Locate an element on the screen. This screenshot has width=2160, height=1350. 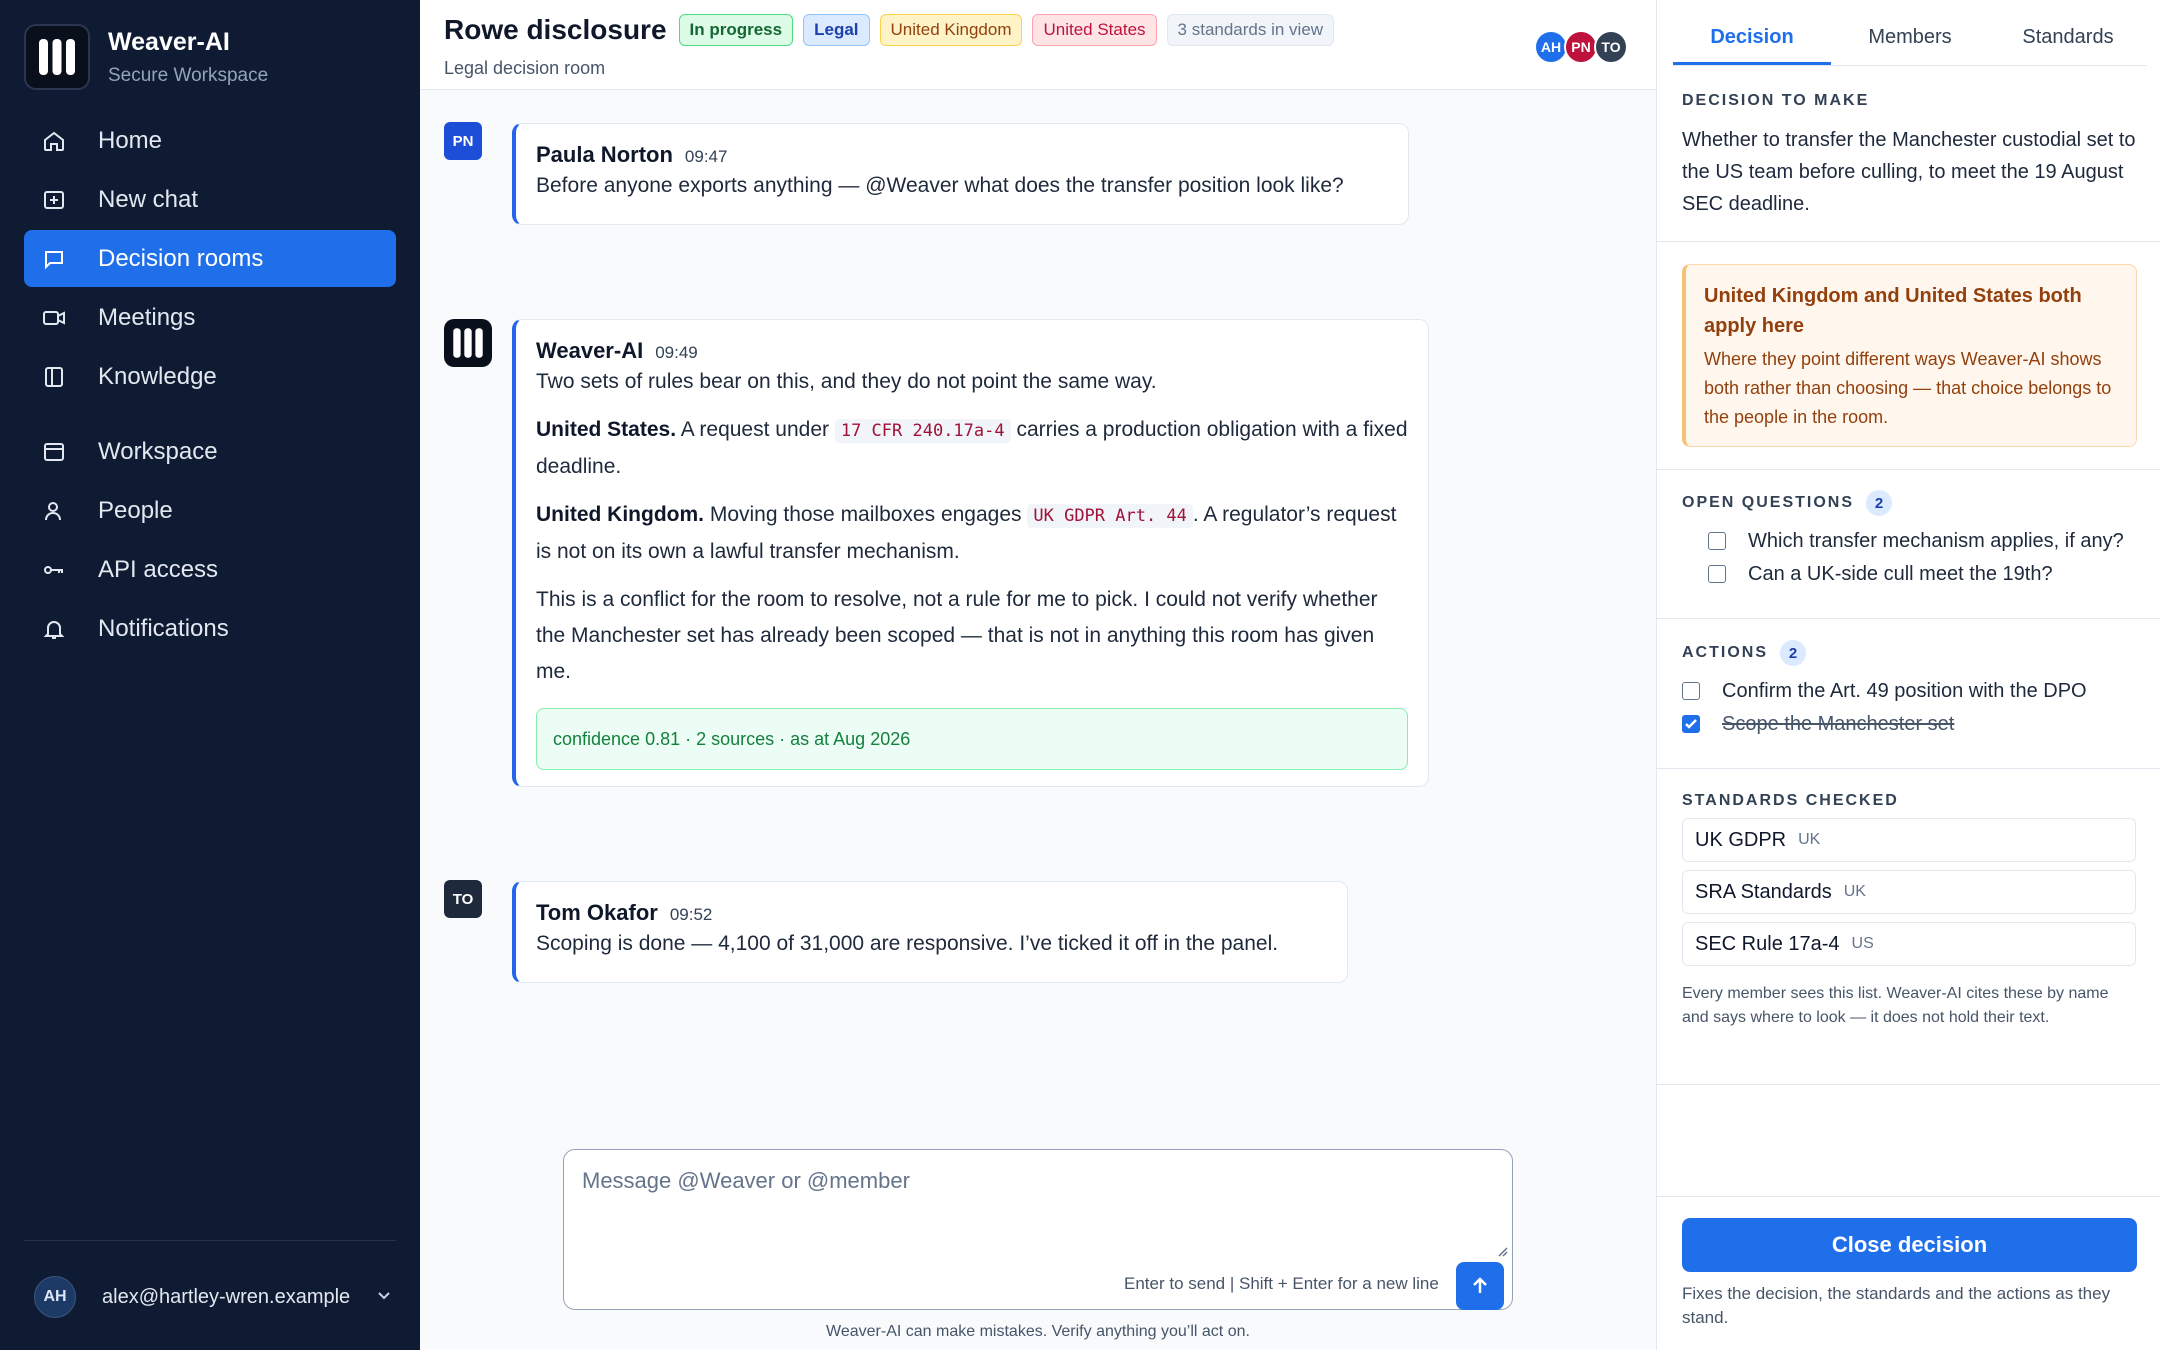
citation-code: UK GDPR Art. 44 is located at coordinates (1110, 516).